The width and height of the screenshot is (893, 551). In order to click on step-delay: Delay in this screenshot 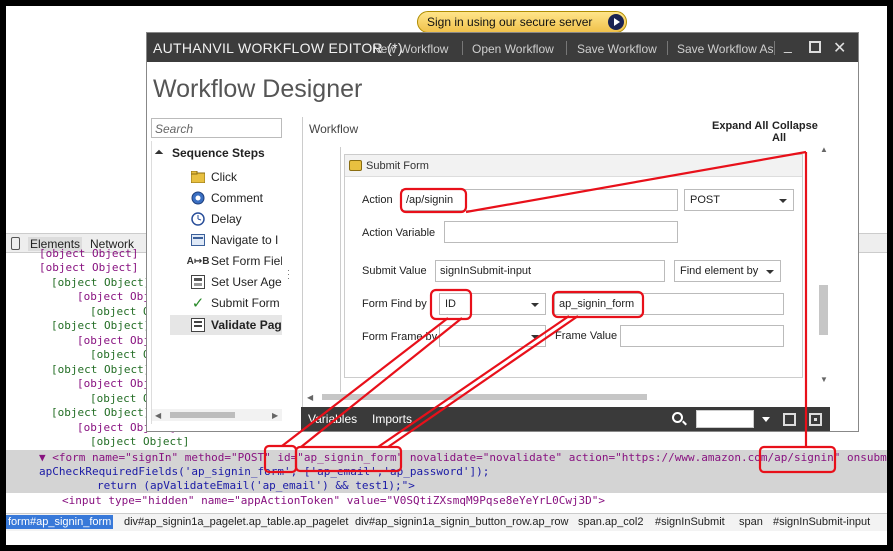, I will do `click(216, 219)`.